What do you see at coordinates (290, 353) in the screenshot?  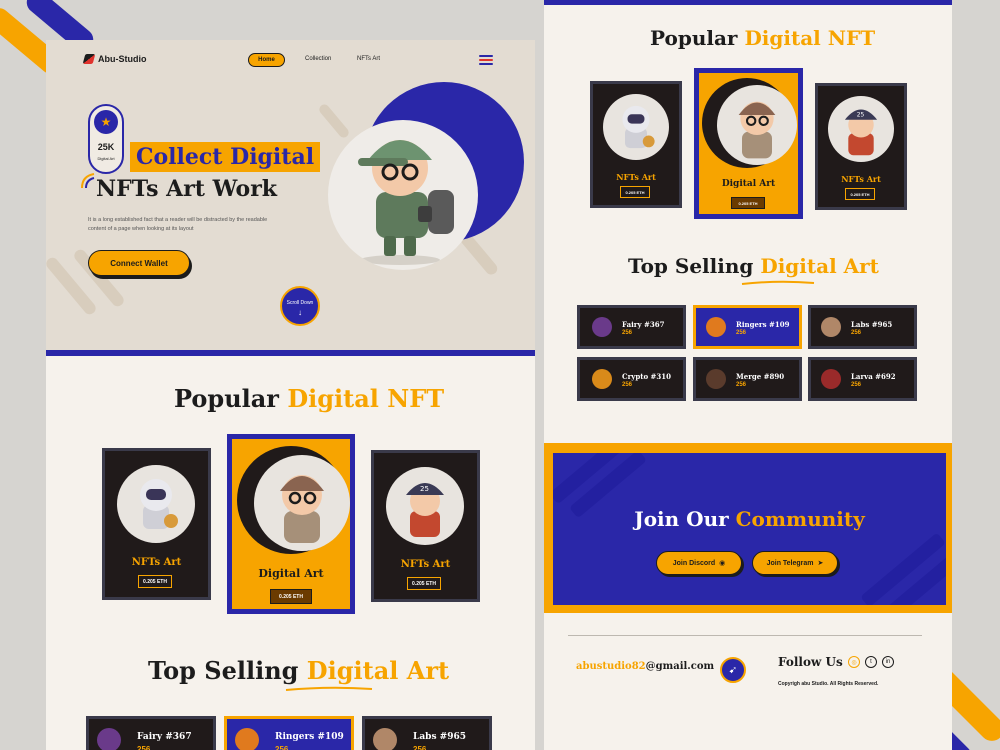 I see `hero-divider` at bounding box center [290, 353].